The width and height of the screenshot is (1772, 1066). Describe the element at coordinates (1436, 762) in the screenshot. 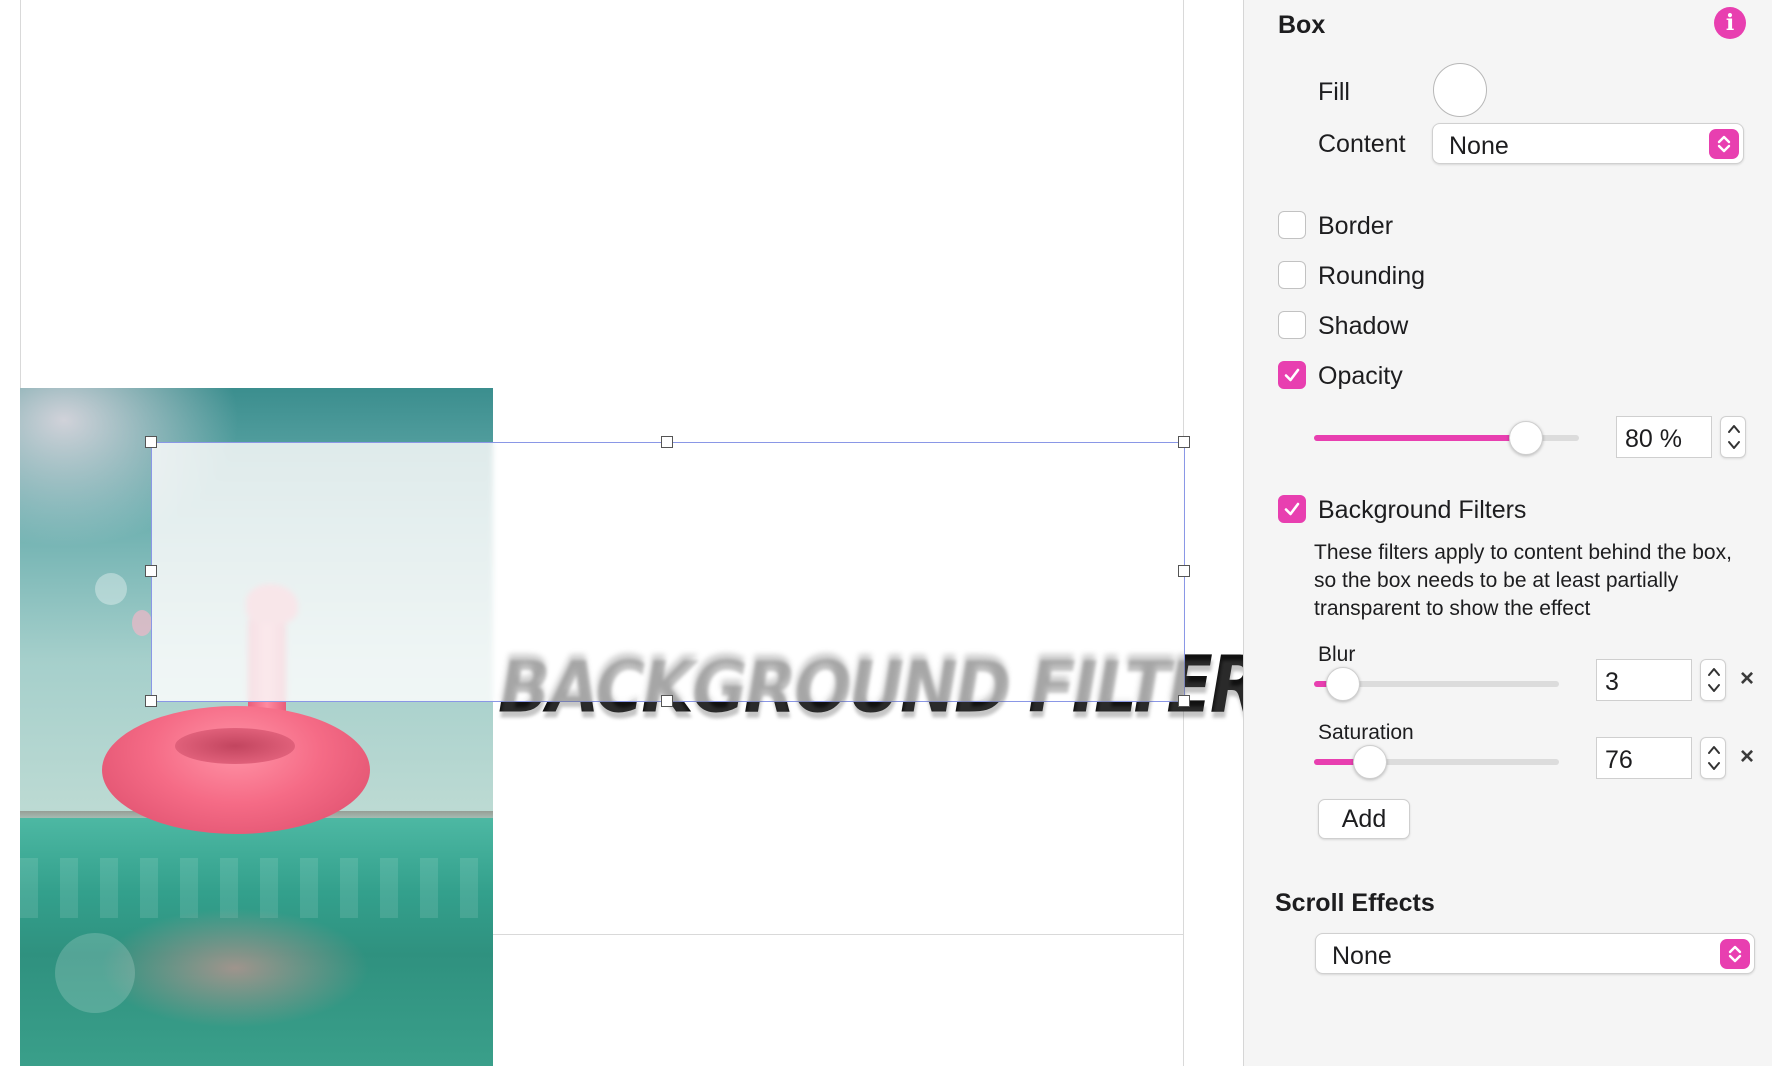

I see `saturation-slider` at that location.